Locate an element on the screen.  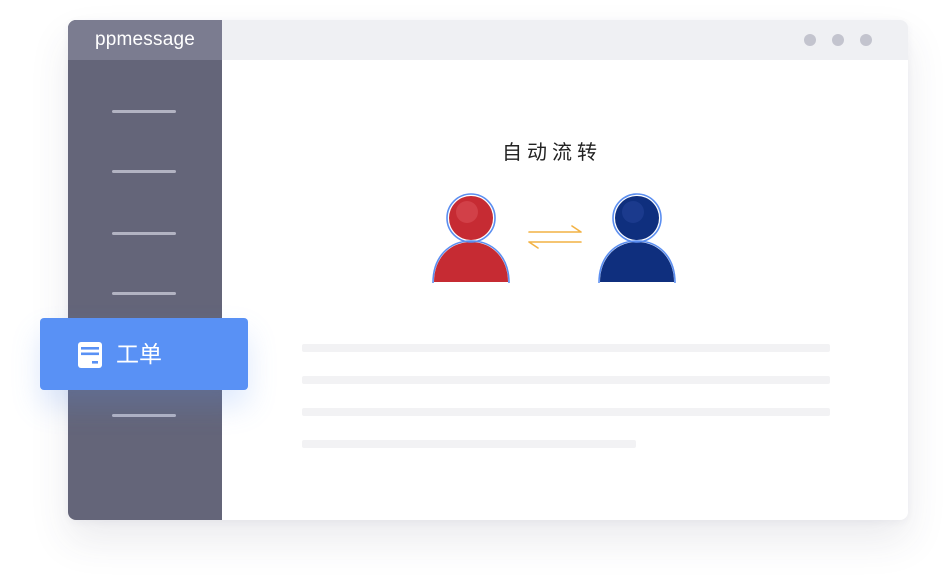
ticket-icon is located at coordinates (90, 355).